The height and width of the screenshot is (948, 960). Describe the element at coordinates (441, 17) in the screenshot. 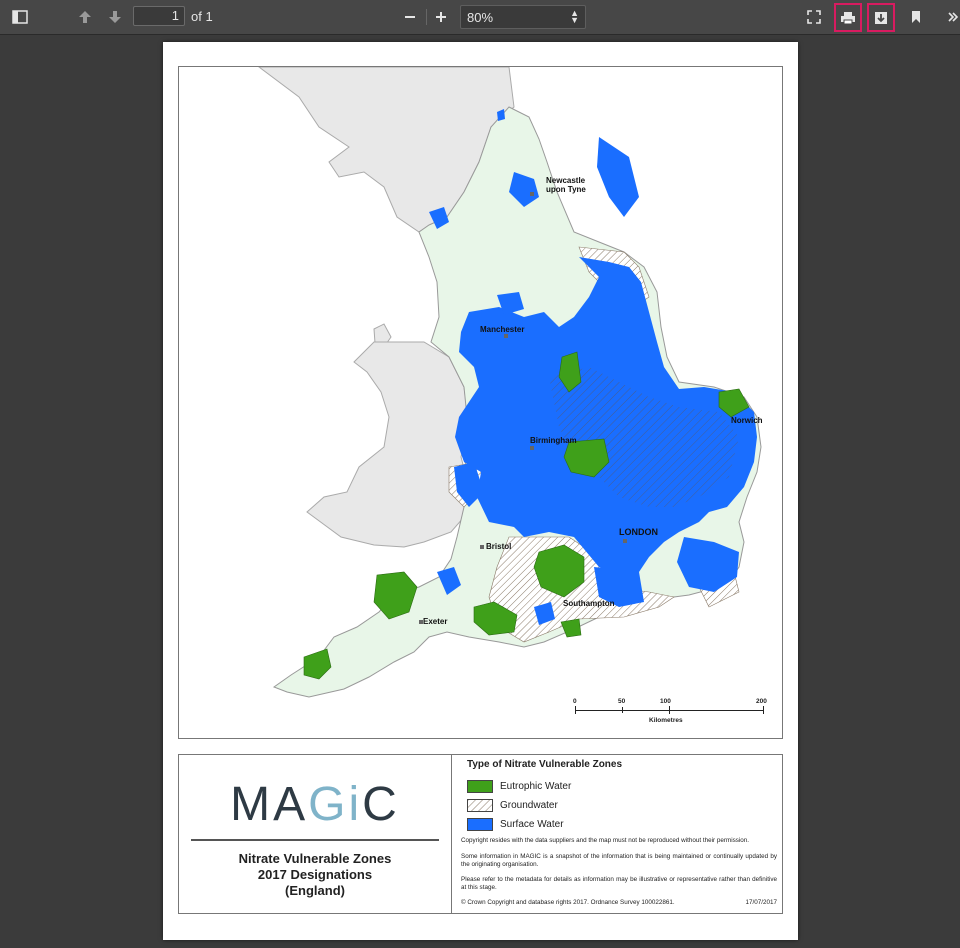

I see `plus-icon` at that location.